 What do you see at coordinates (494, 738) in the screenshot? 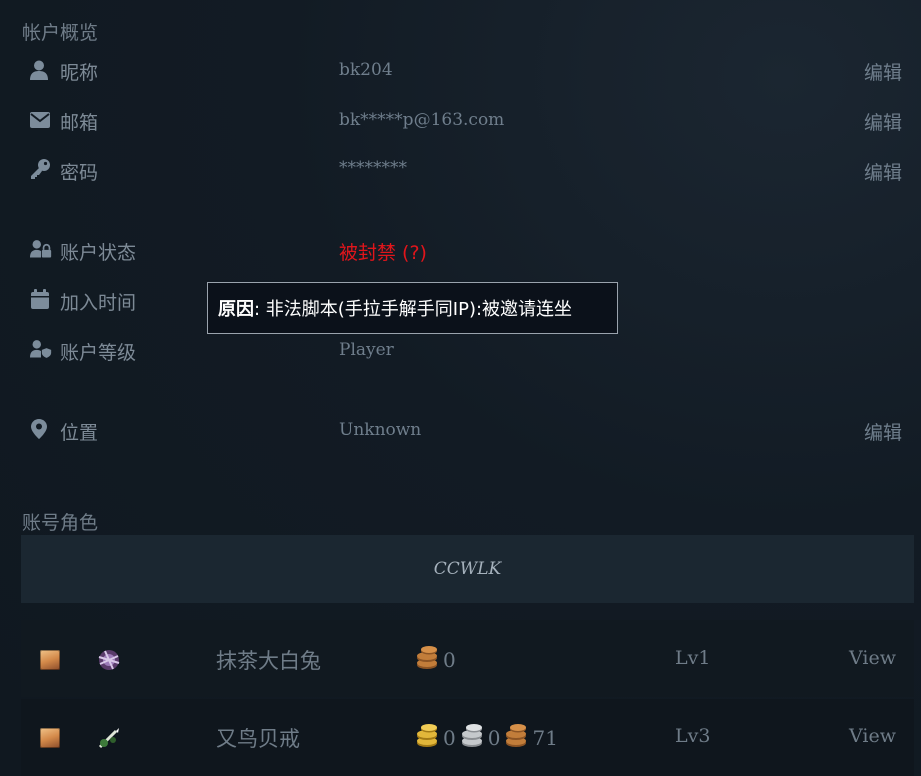
I see `silver-amount: 0` at bounding box center [494, 738].